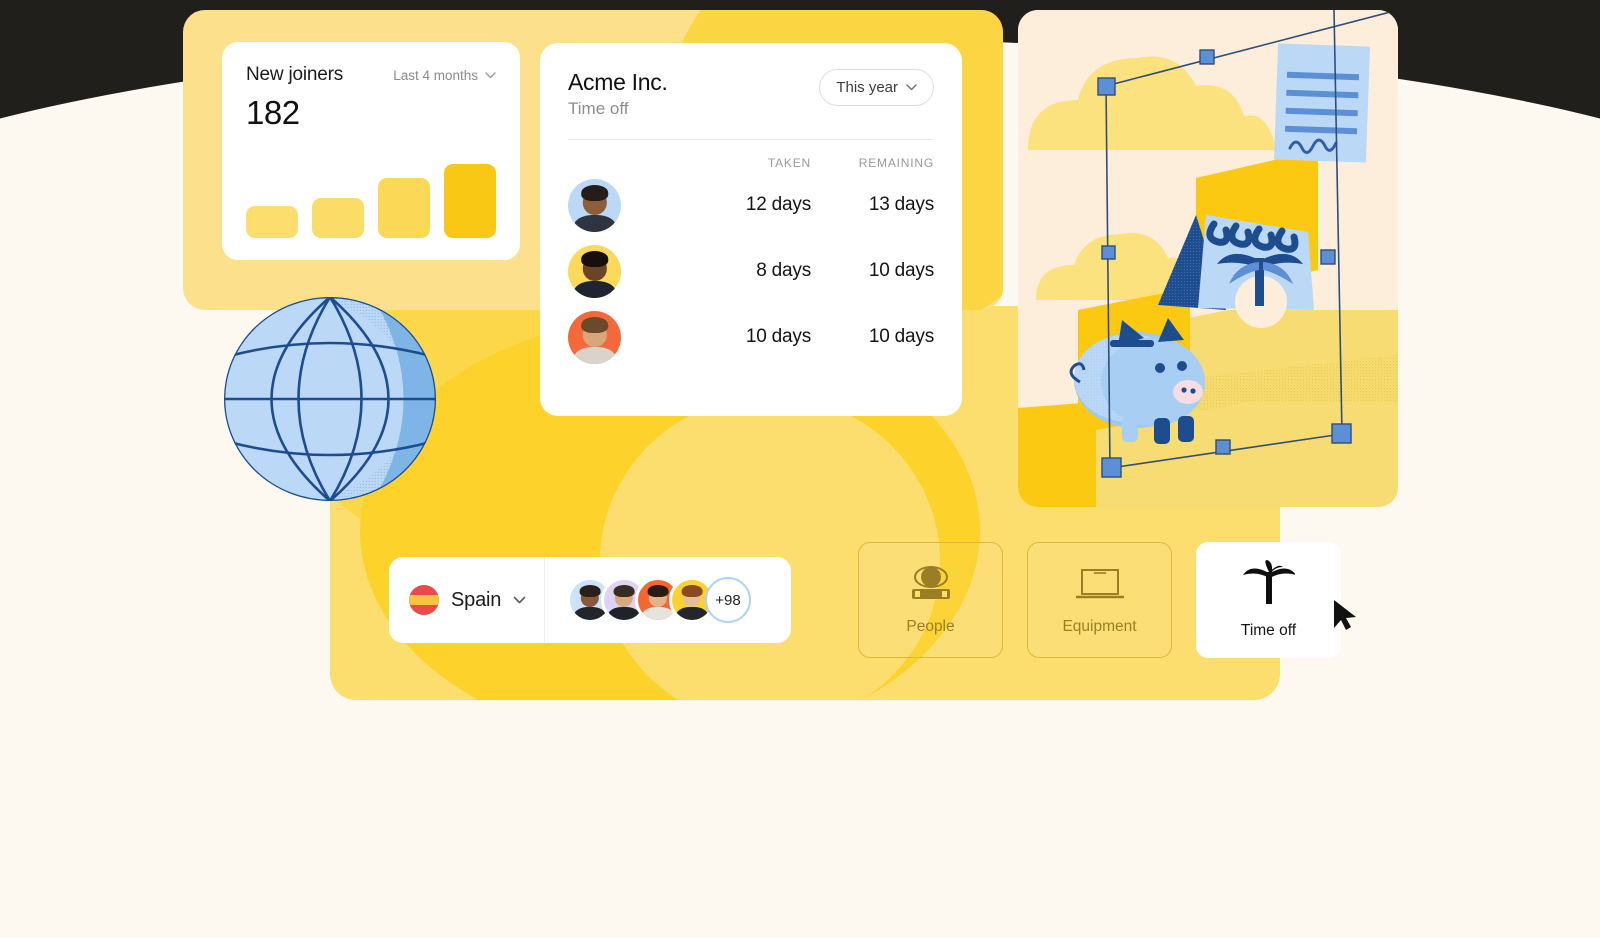 This screenshot has width=1600, height=938. Describe the element at coordinates (778, 204) in the screenshot. I see `taken-value: 12 days` at that location.